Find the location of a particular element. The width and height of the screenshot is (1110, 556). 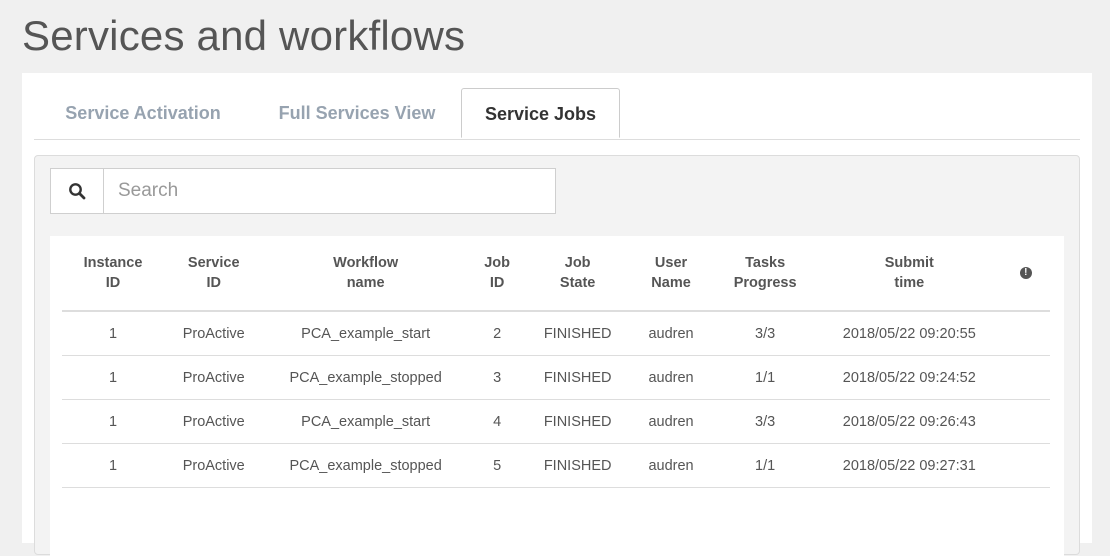

header-line: User is located at coordinates (671, 263).